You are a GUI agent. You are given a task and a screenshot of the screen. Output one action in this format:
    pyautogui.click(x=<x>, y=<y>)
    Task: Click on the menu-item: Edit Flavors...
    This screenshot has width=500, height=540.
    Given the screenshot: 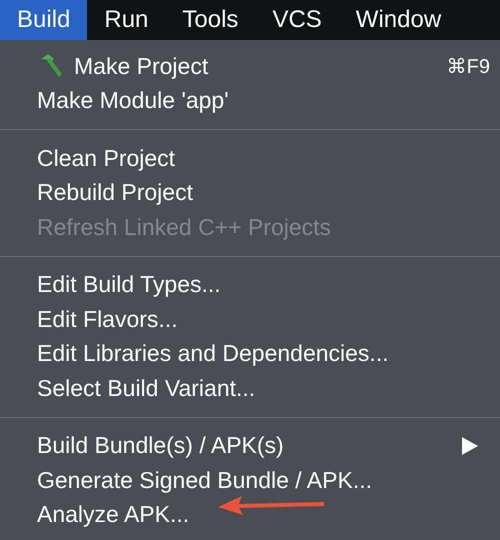 What is the action you would take?
    pyautogui.click(x=250, y=319)
    